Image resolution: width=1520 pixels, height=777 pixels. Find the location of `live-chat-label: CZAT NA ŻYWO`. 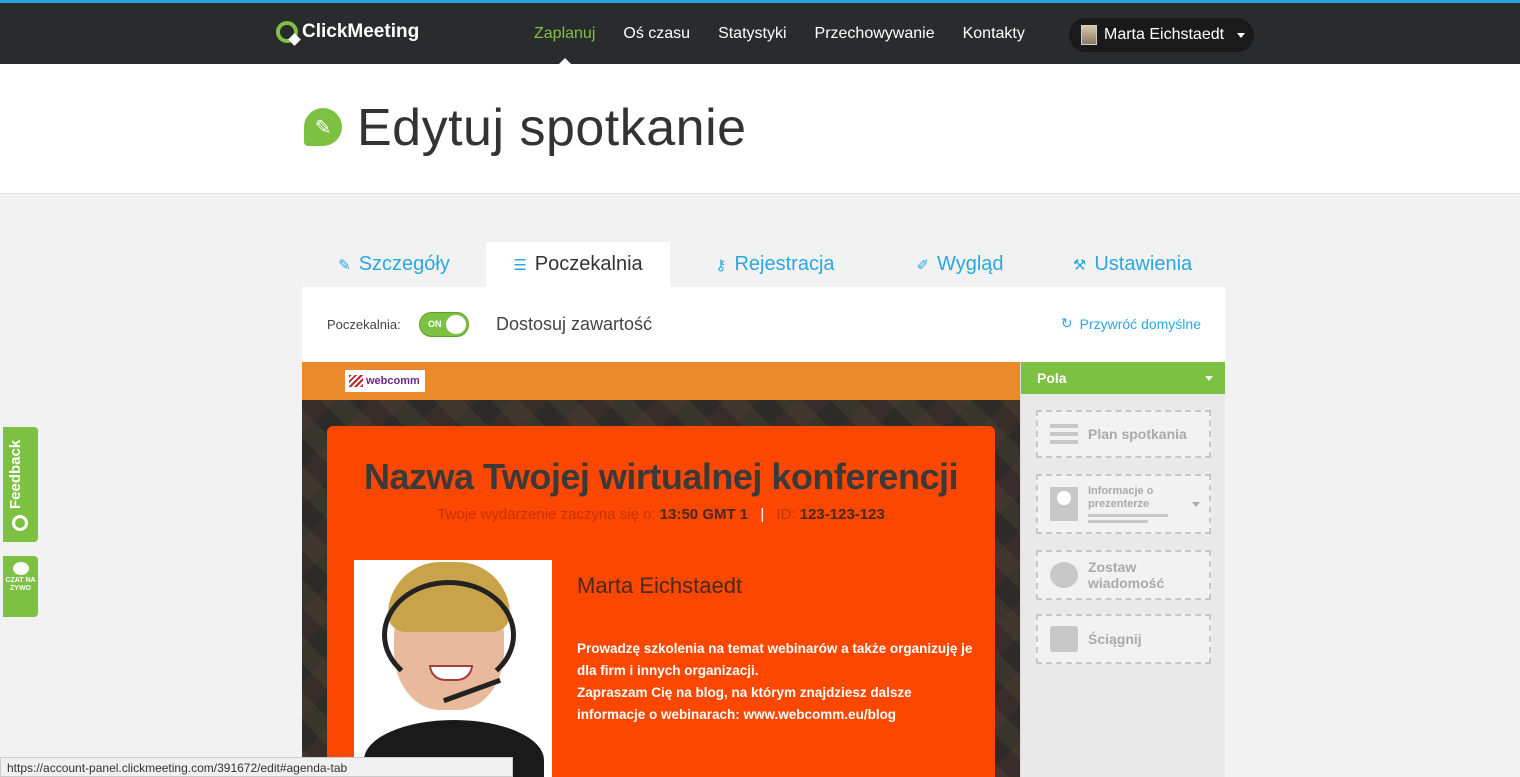

live-chat-label: CZAT NA ŻYWO is located at coordinates (20, 584).